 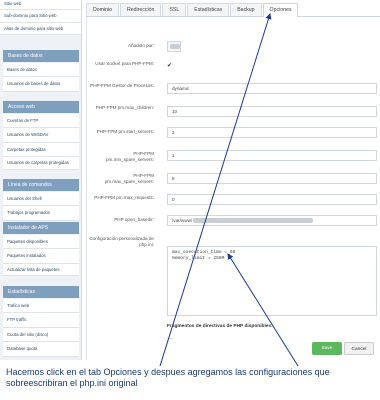 I want to click on sidebar-item-actualizar-lista: Actualizar lista de paquetes, so click(x=41, y=270).